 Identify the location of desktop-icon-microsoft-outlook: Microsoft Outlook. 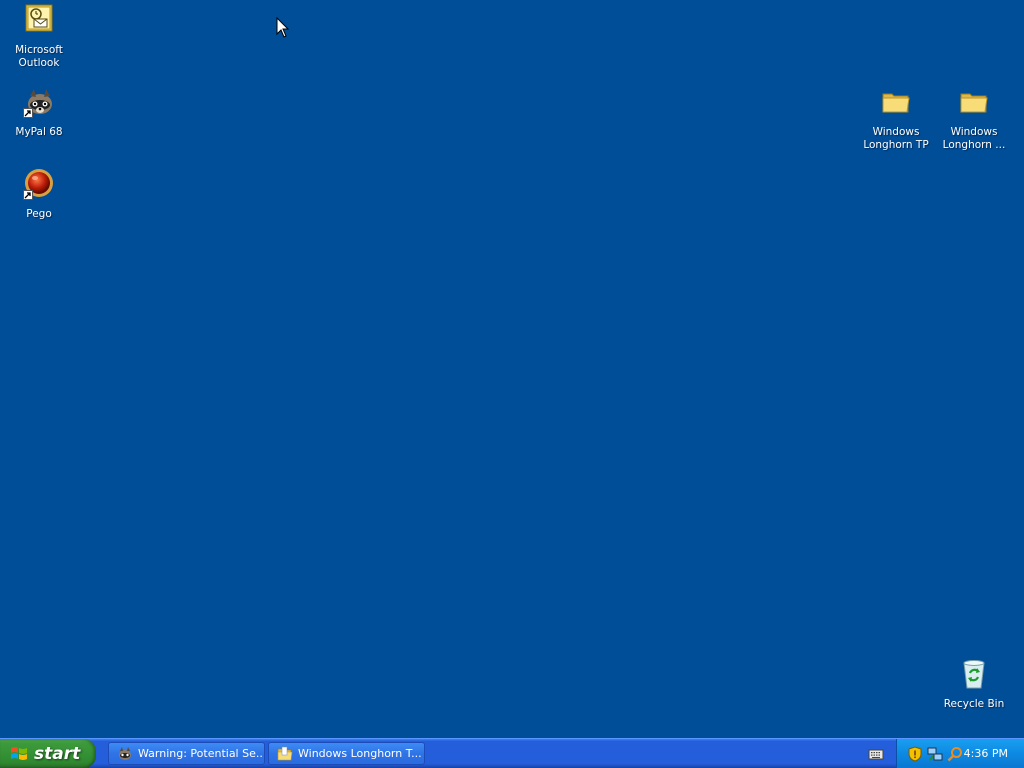
(39, 37).